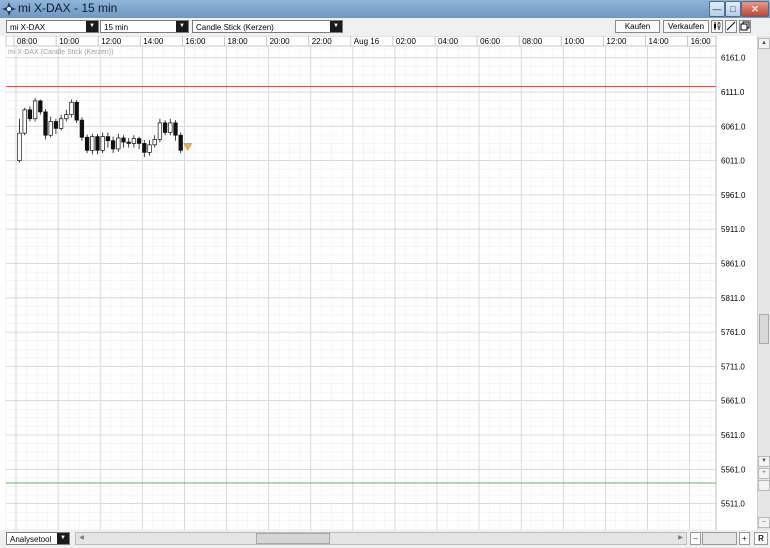 The image size is (770, 548). Describe the element at coordinates (733, 195) in the screenshot. I see `price-label: 5961.0` at that location.